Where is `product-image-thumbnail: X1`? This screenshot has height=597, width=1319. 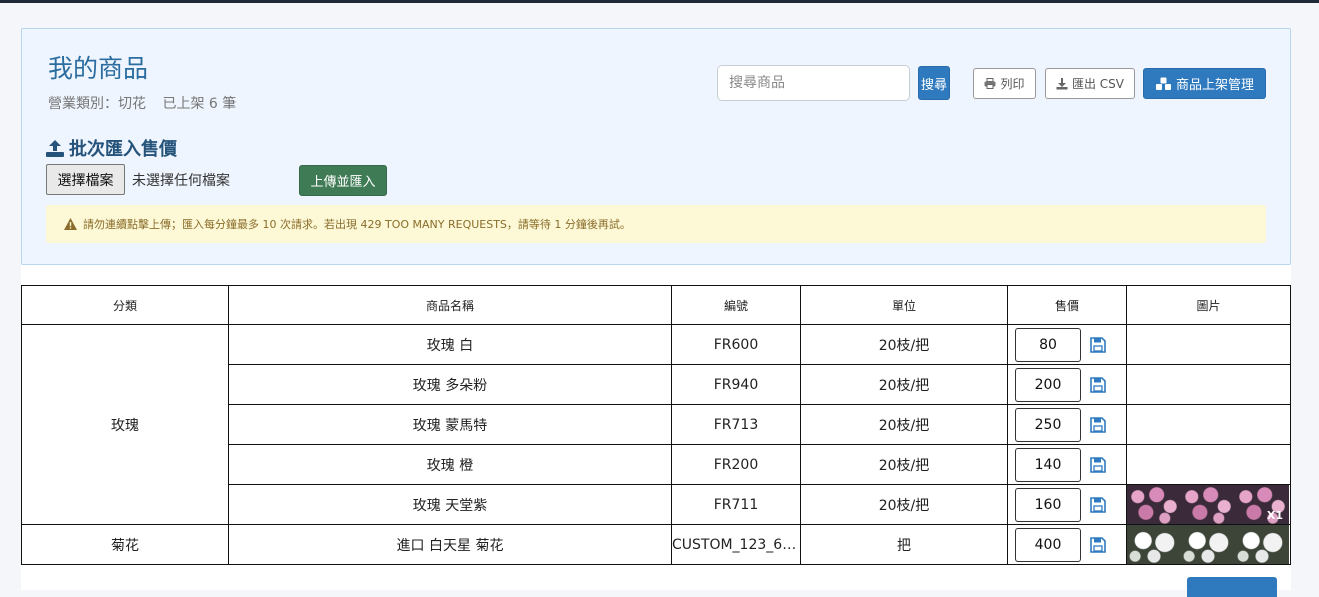 product-image-thumbnail: X1 is located at coordinates (1262, 504).